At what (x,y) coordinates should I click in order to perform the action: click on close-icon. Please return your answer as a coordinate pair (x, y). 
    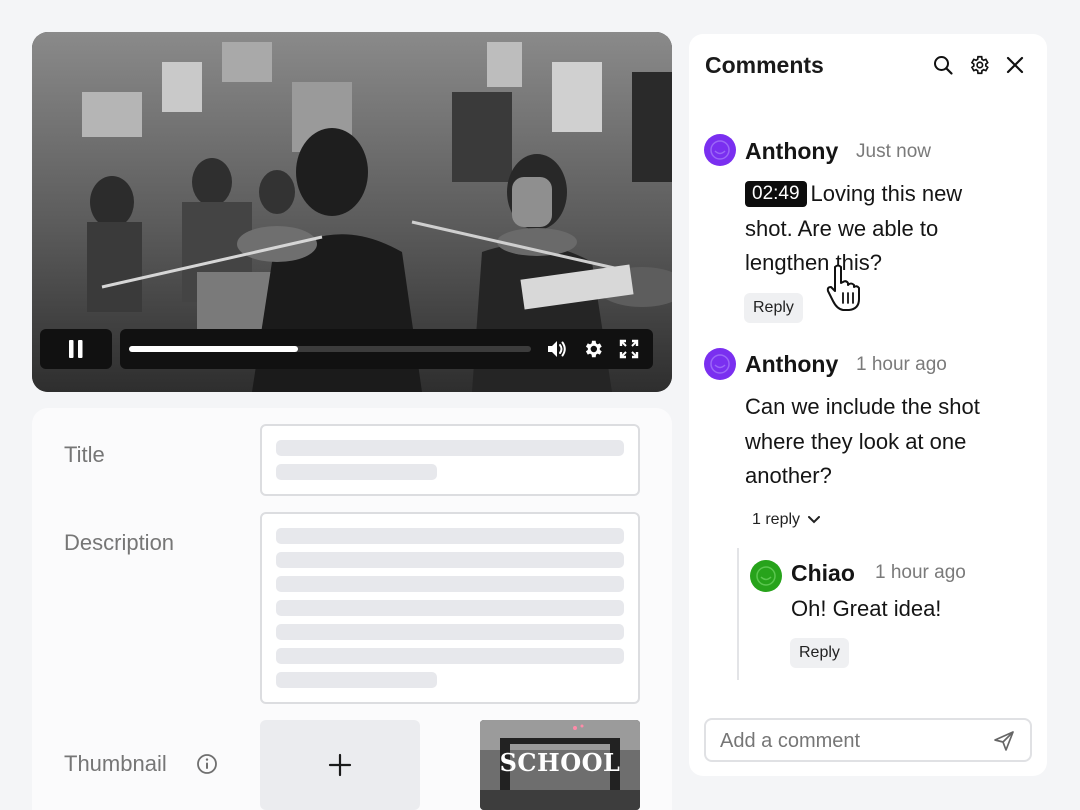
    Looking at the image, I should click on (1015, 65).